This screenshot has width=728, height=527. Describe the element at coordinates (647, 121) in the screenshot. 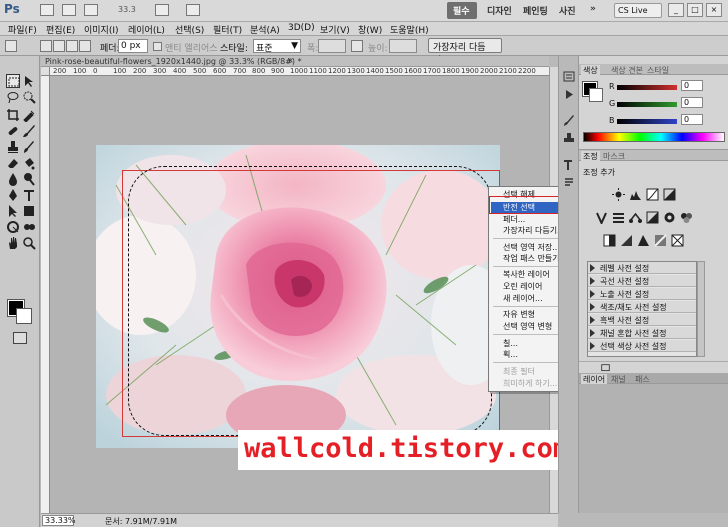

I see `channel-b-slider` at that location.